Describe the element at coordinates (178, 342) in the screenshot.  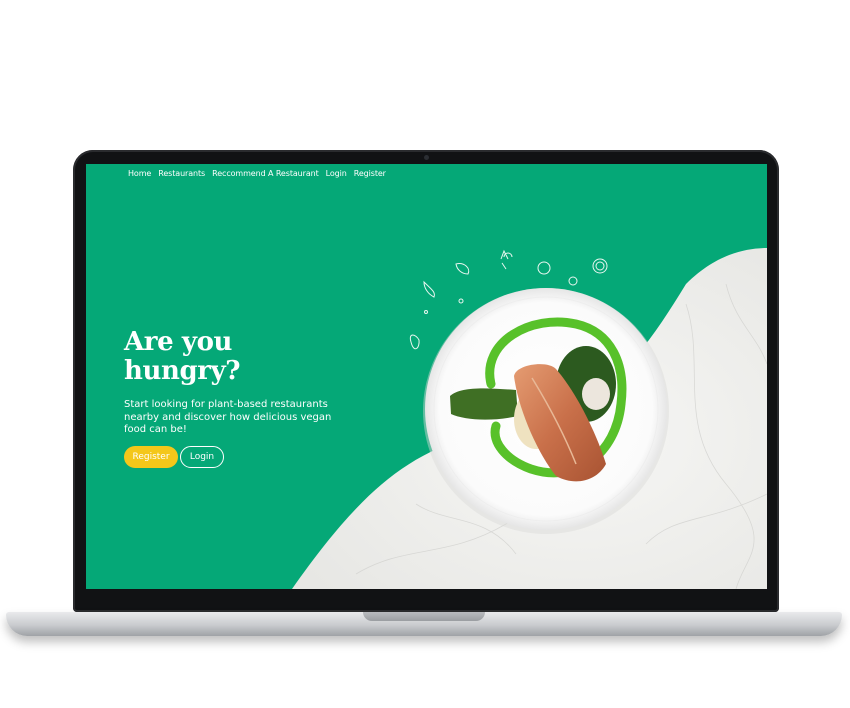
I see `headline-line-1: Are you` at that location.